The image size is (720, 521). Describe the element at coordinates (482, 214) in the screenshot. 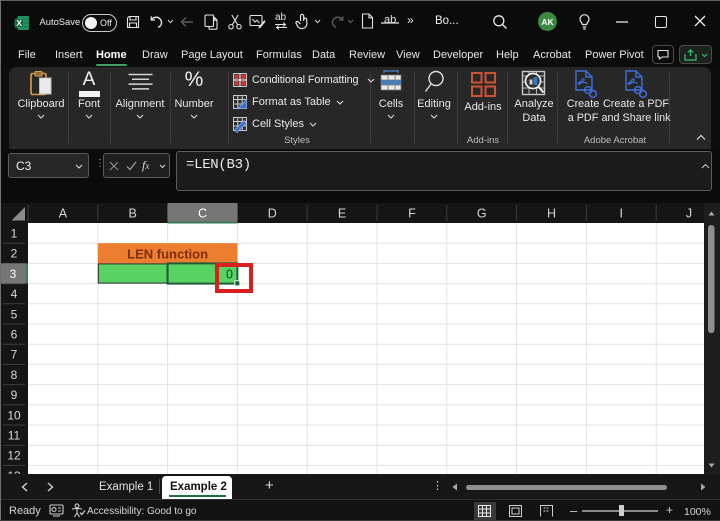

I see `svg-text: G` at that location.